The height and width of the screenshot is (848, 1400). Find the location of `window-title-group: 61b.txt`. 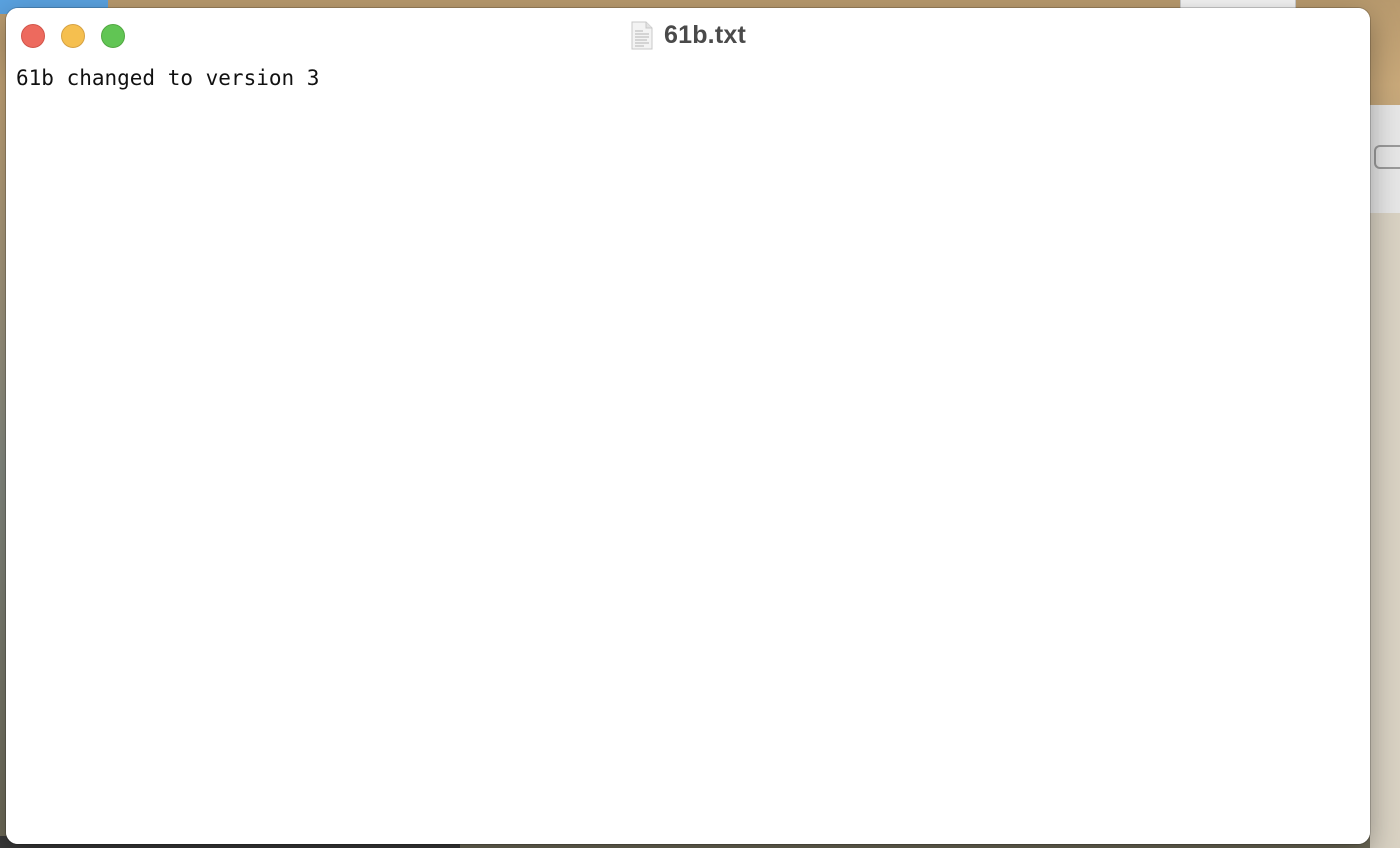

window-title-group: 61b.txt is located at coordinates (688, 35).